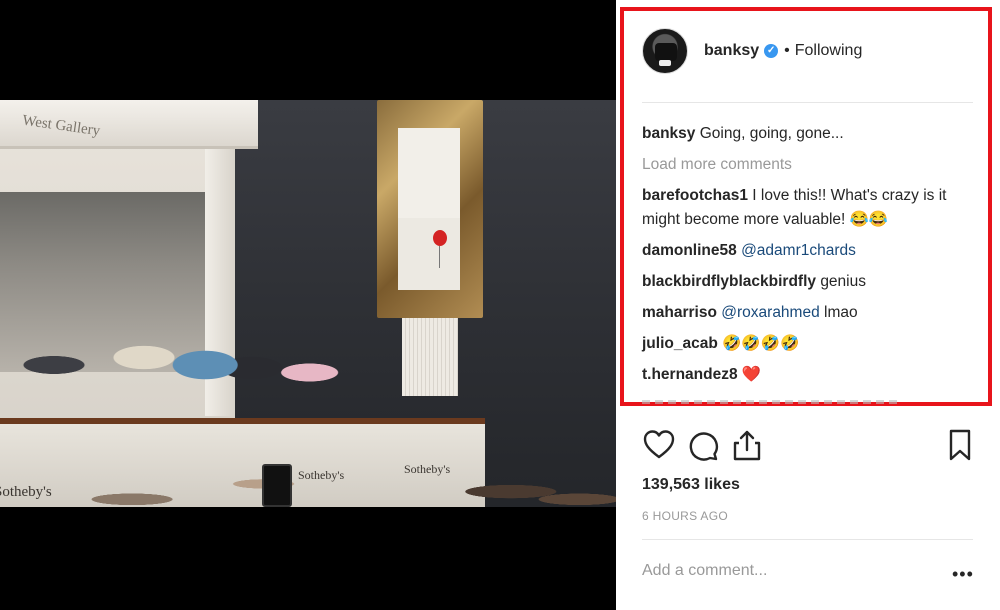 This screenshot has width=1000, height=610. I want to click on share-icon, so click(747, 445).